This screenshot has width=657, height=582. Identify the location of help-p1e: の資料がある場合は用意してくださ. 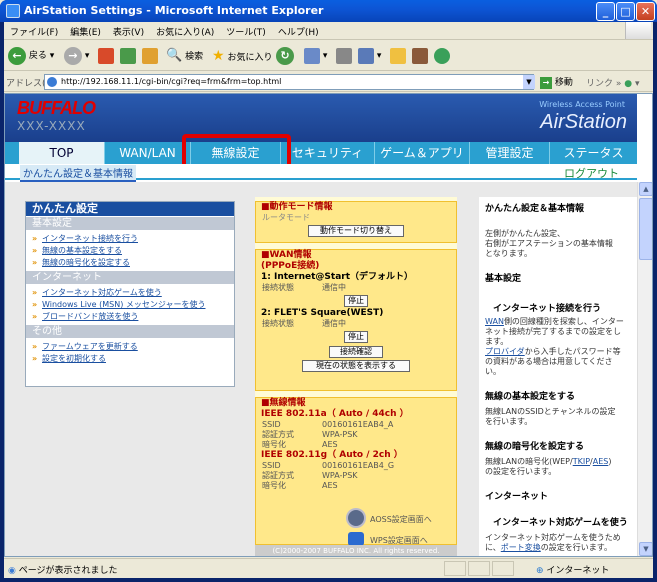
(549, 361).